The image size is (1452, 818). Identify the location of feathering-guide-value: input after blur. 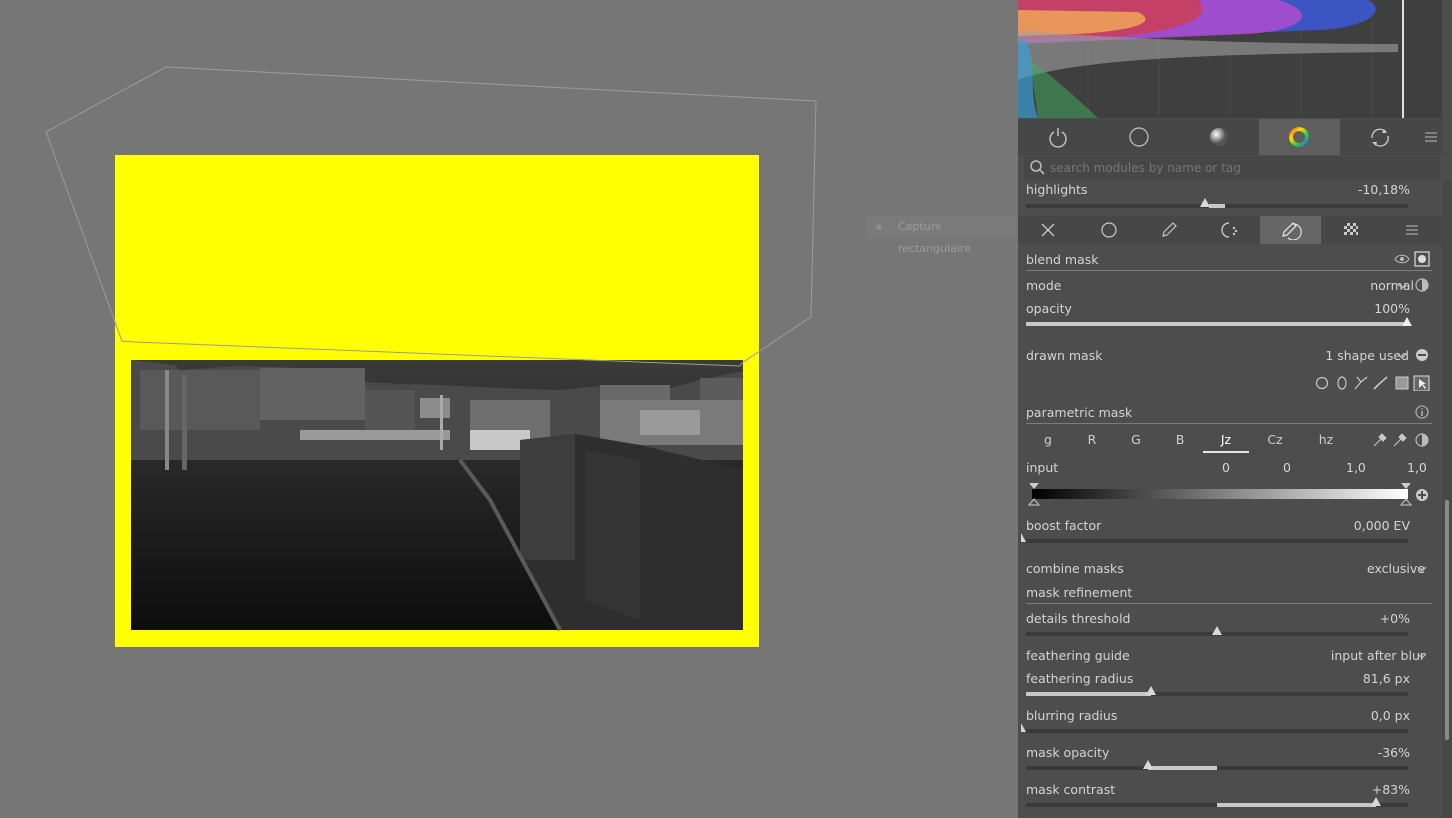
(1378, 655).